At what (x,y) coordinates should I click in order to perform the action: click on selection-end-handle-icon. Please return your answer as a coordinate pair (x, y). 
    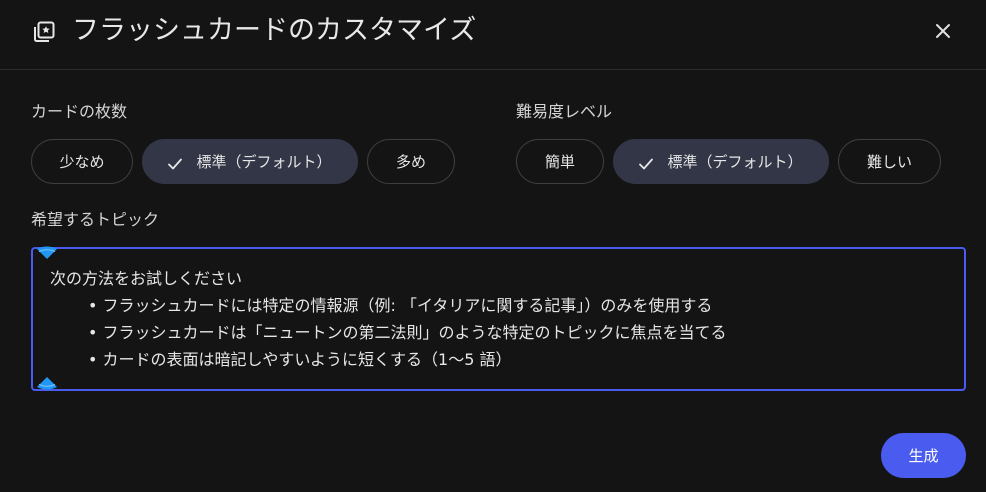
    Looking at the image, I should click on (47, 382).